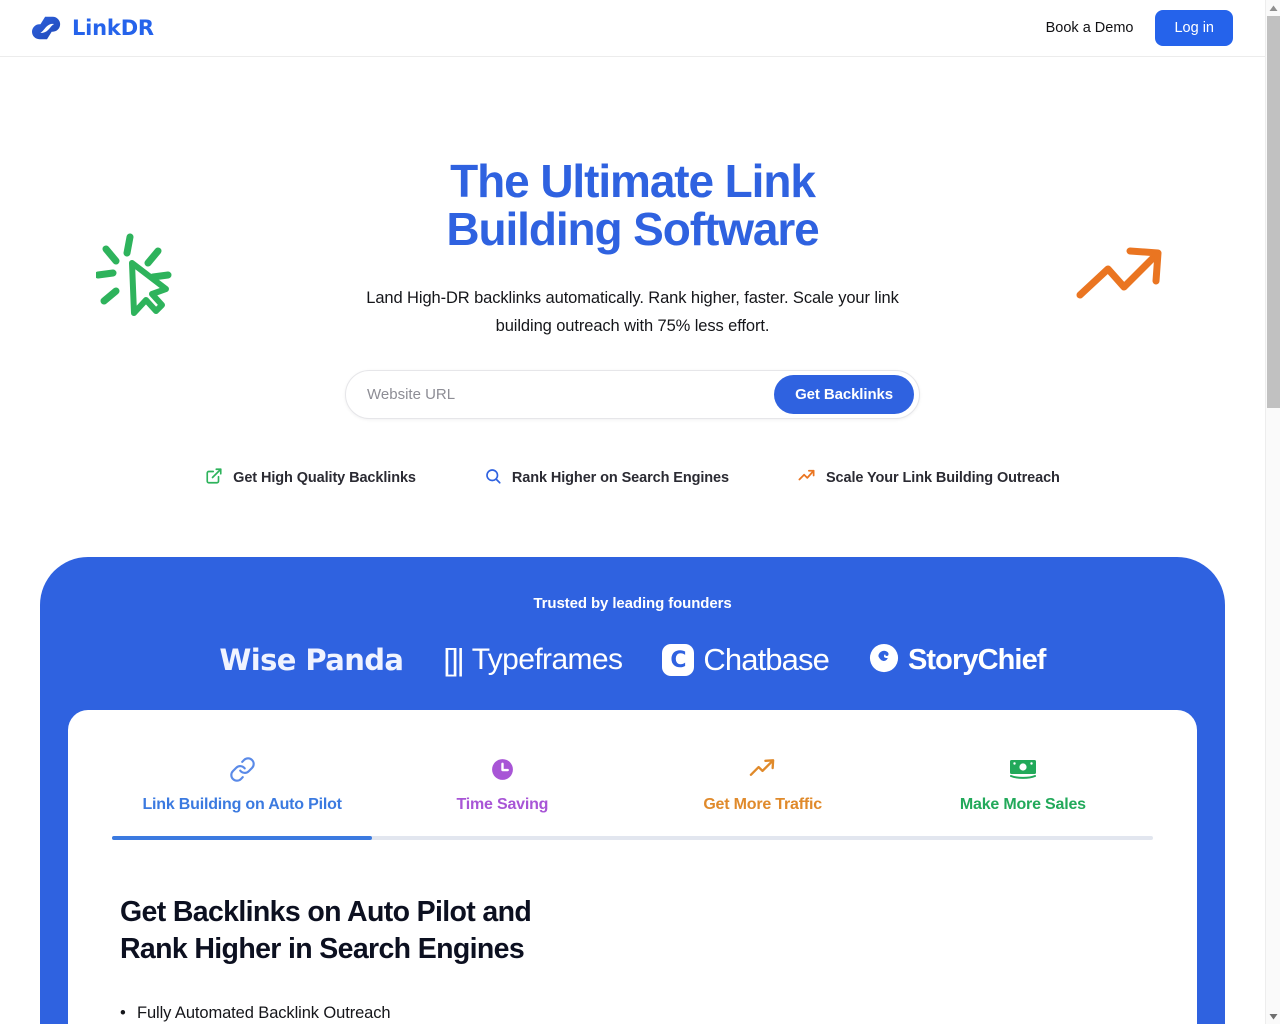 Image resolution: width=1280 pixels, height=1024 pixels. I want to click on caret-down-icon, so click(1273, 1016).